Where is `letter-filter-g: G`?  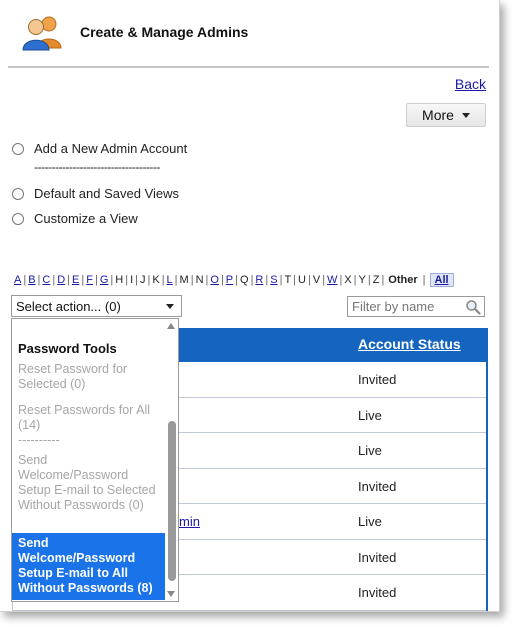
letter-filter-g: G is located at coordinates (104, 280).